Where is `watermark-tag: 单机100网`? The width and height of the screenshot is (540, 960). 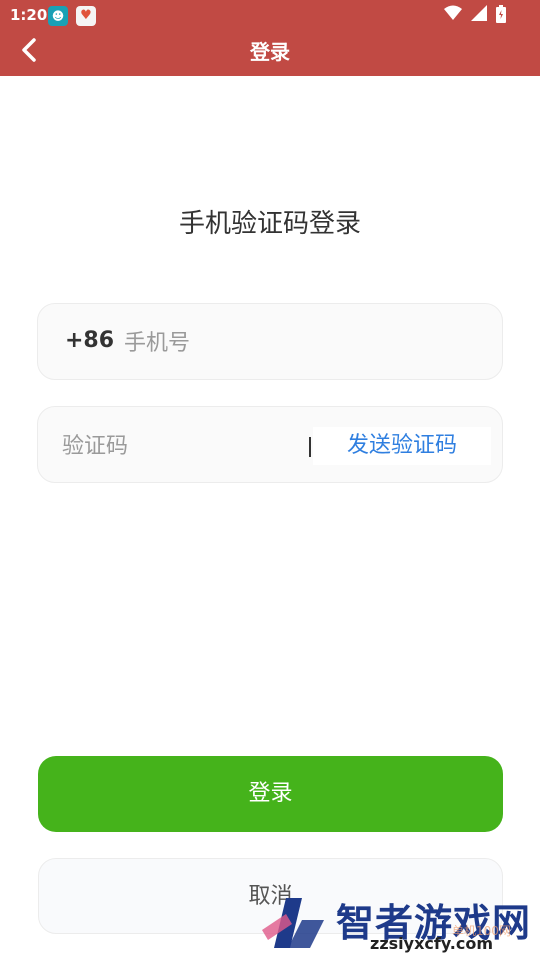 watermark-tag: 单机100网 is located at coordinates (481, 931).